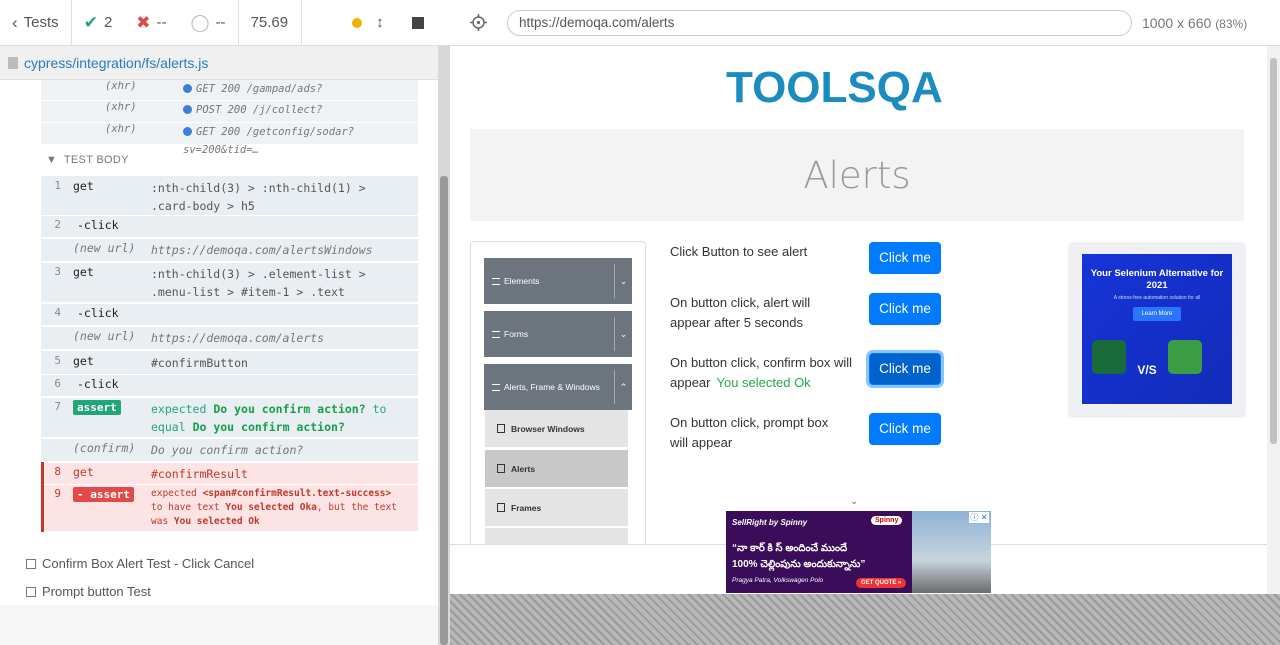 This screenshot has height=645, width=1280. I want to click on menu-group-elements: Elements ⌄, so click(558, 281).